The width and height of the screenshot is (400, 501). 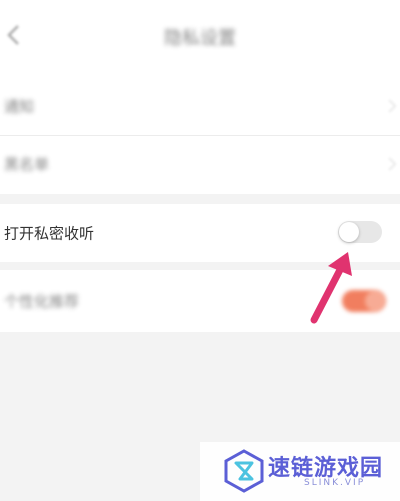 What do you see at coordinates (14, 35) in the screenshot?
I see `chevron-left-icon` at bounding box center [14, 35].